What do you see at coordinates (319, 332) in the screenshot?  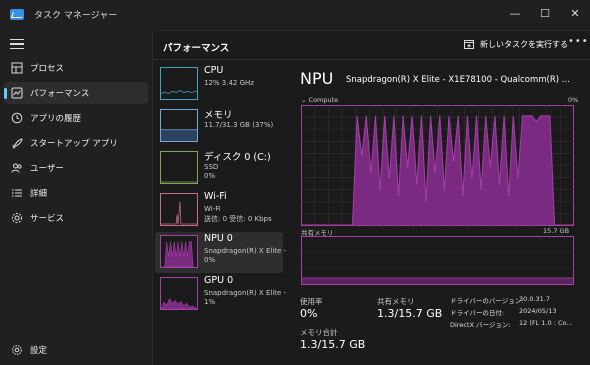 I see `total-memory-label: メモリ合計` at bounding box center [319, 332].